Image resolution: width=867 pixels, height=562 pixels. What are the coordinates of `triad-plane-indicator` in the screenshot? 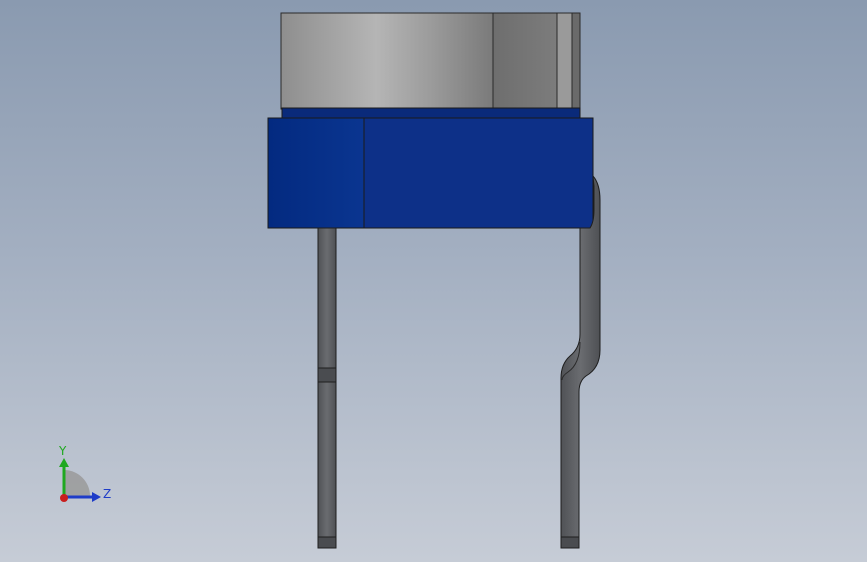 It's located at (77, 483).